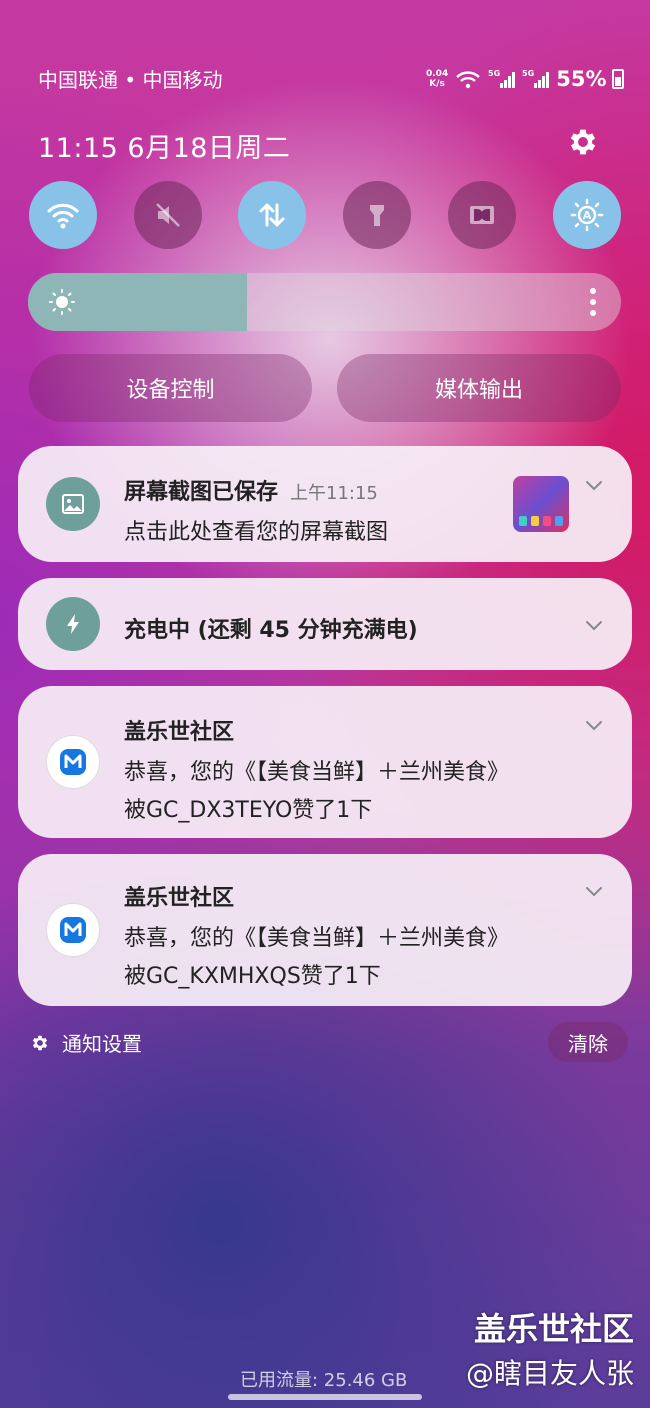 This screenshot has width=650, height=1408. I want to click on watermark-title: 盖乐世社区, so click(553, 1329).